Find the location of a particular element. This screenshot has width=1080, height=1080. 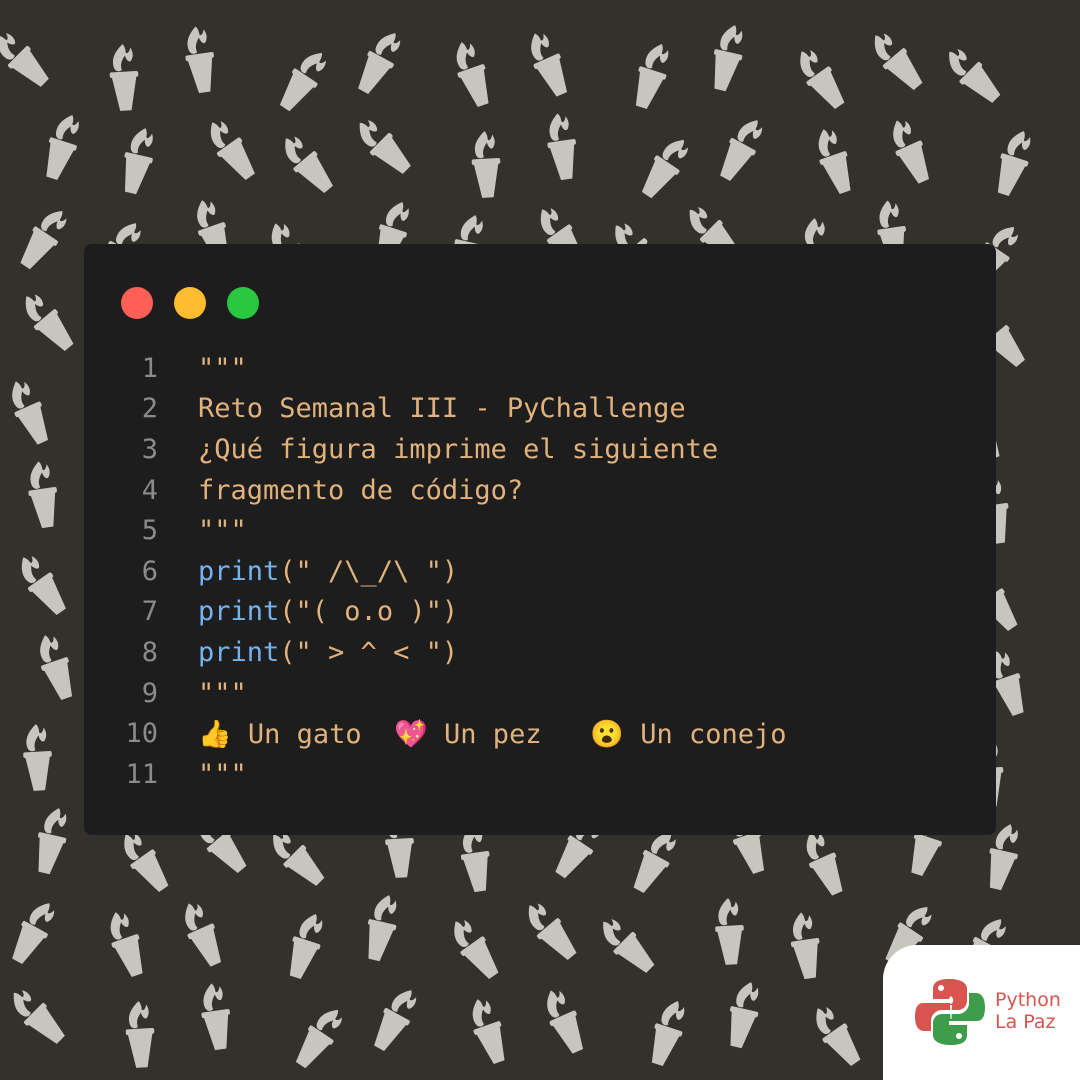

code-text: fragmento de código? is located at coordinates (361, 490).